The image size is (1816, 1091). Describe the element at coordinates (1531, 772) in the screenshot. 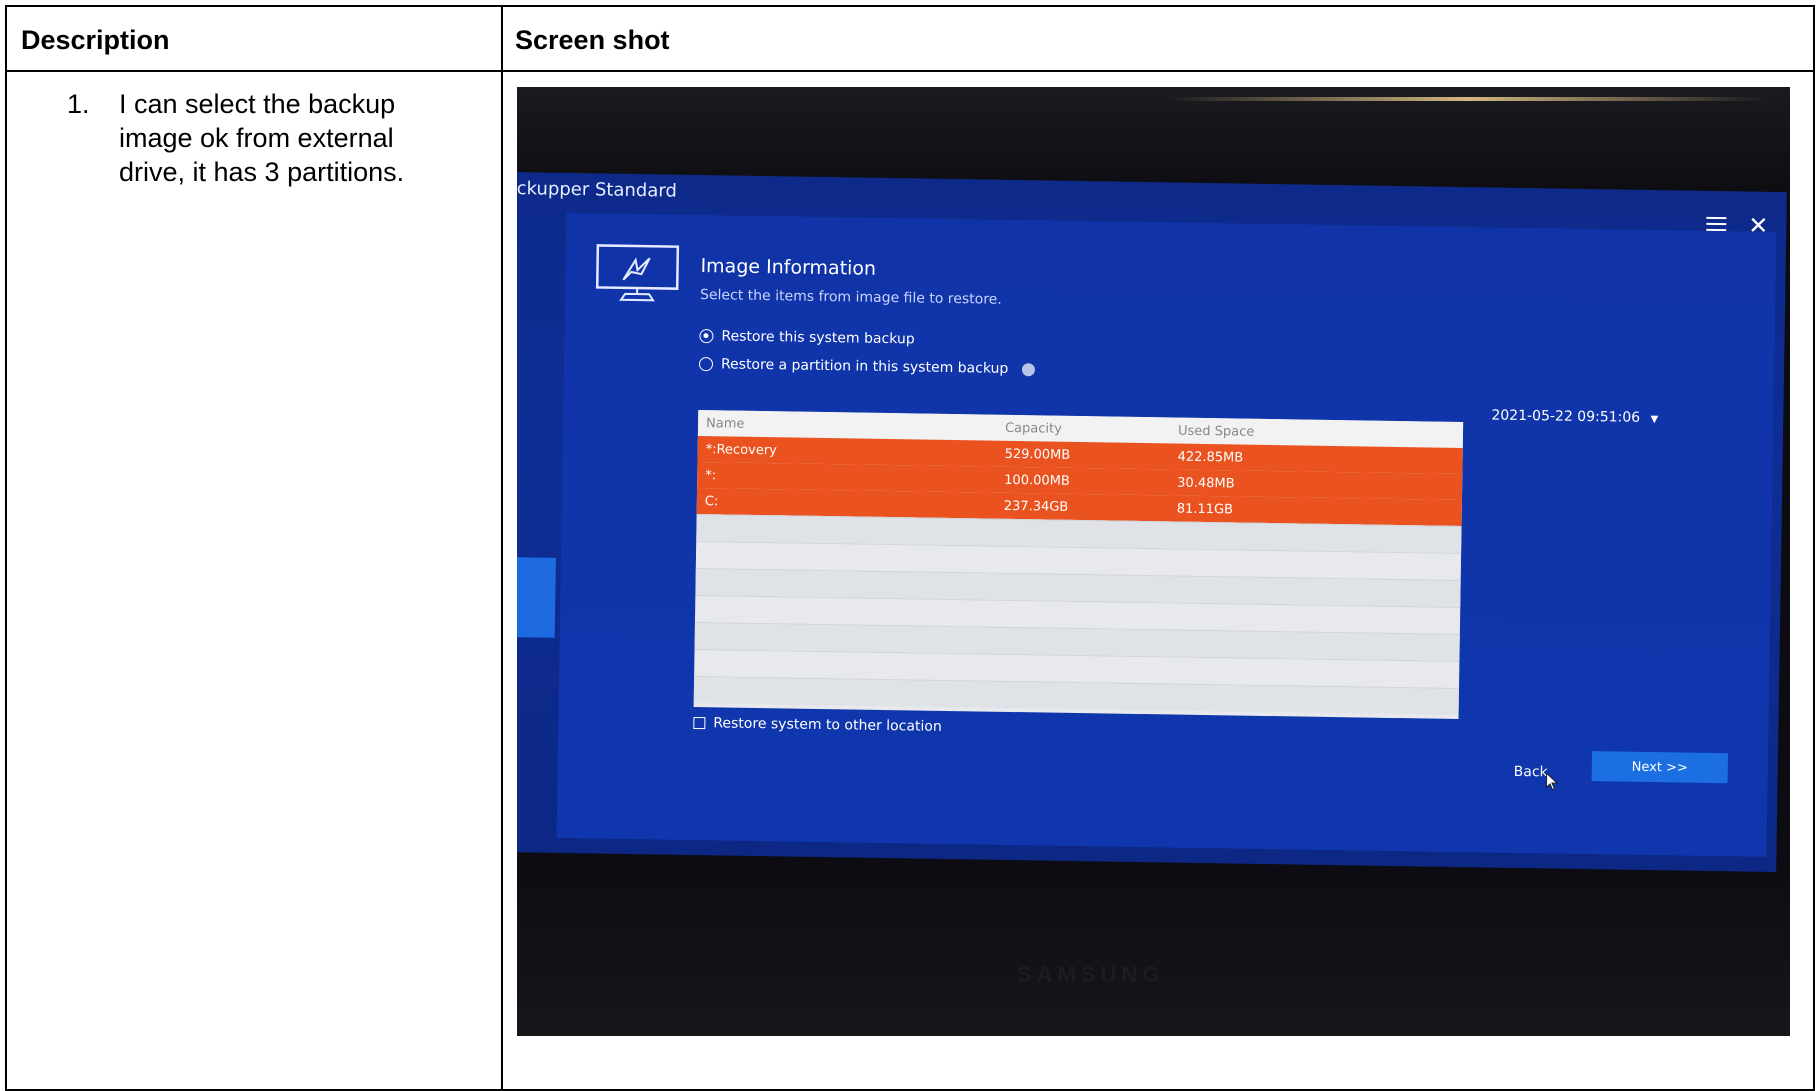

I see `back-button: Back` at that location.